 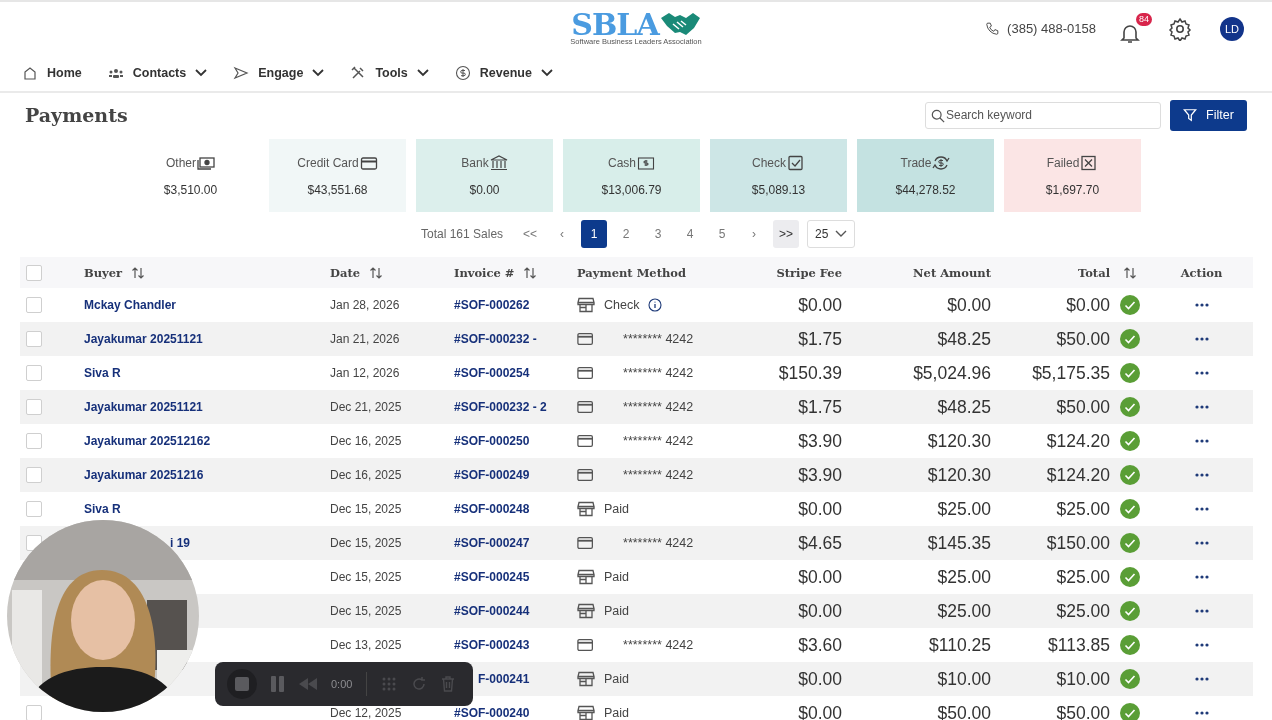 What do you see at coordinates (690, 234) in the screenshot?
I see `page-button: 4` at bounding box center [690, 234].